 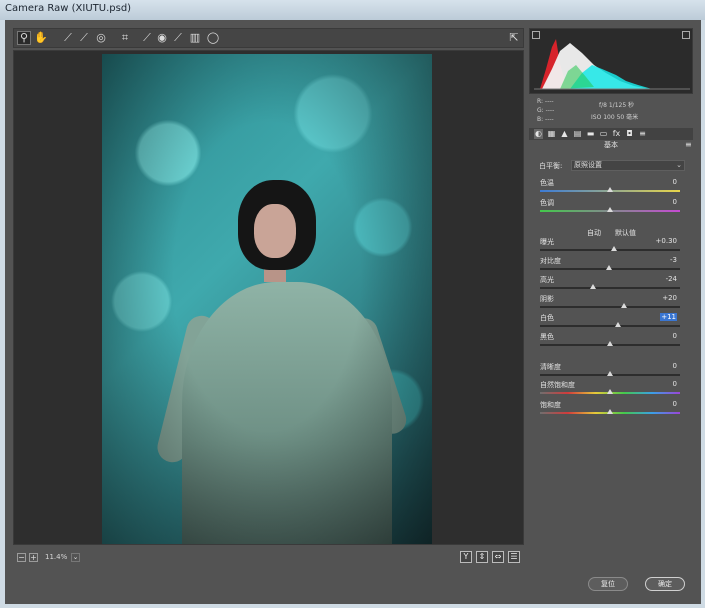 What do you see at coordinates (618, 324) in the screenshot?
I see `whites-thumb` at bounding box center [618, 324].